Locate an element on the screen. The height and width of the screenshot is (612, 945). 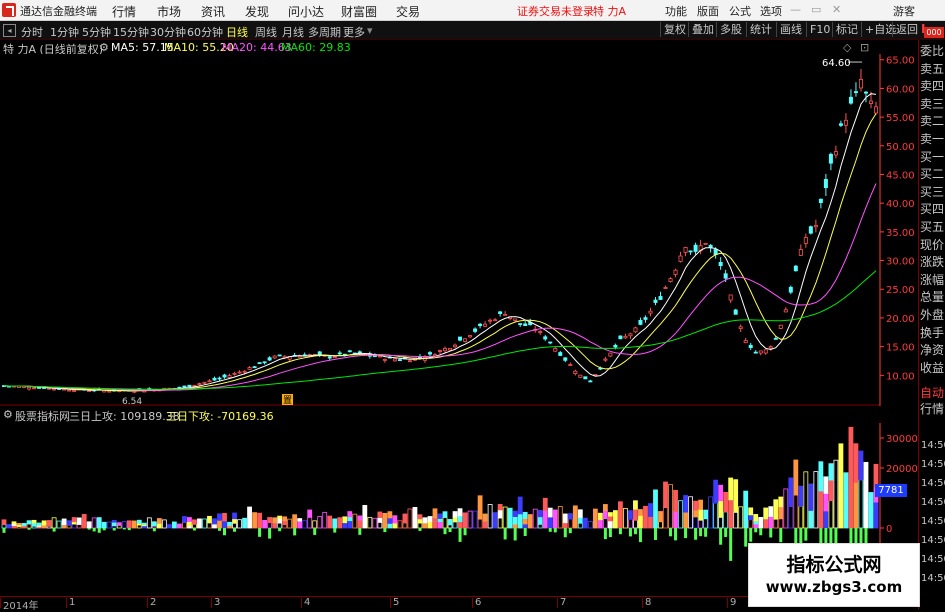
tool-back: 返回 is located at coordinates (905, 29).